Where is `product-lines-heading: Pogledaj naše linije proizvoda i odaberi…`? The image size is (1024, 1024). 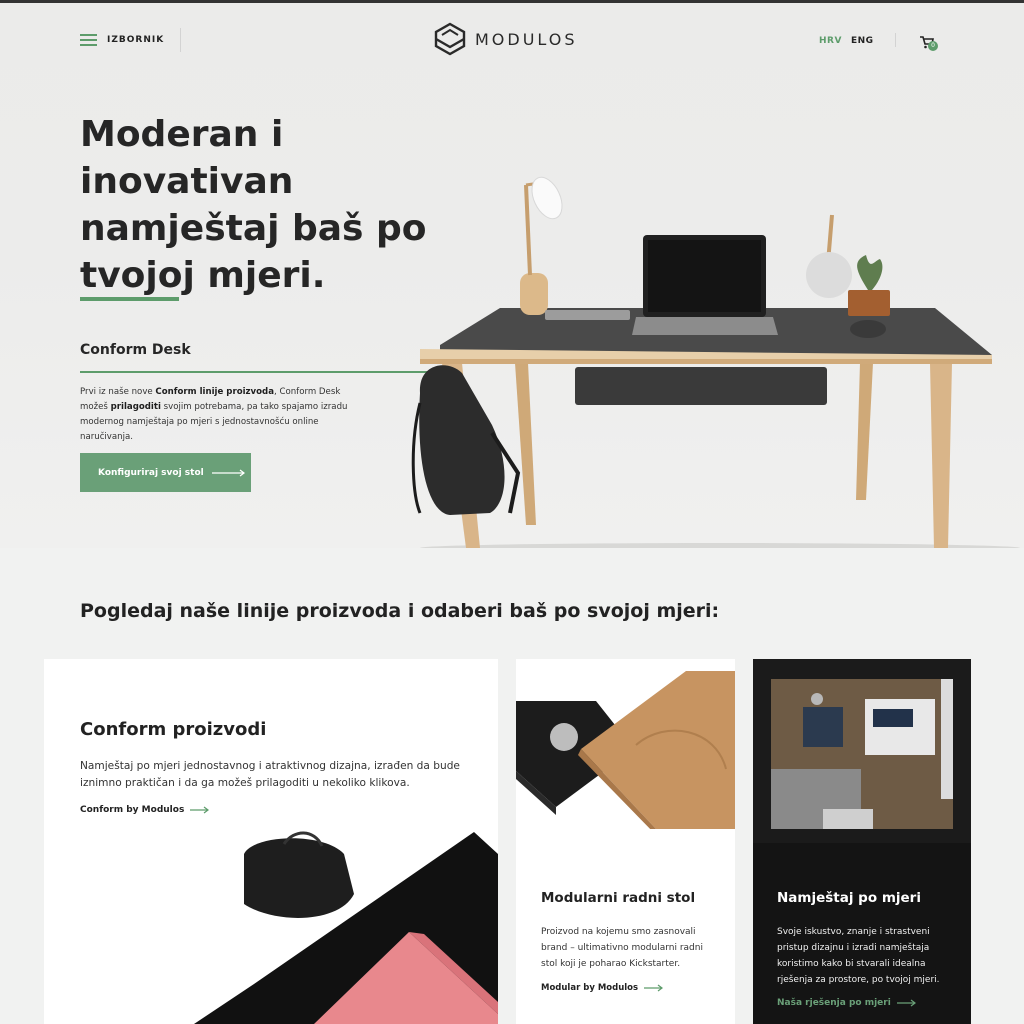
product-lines-heading: Pogledaj naše linije proizvoda i odaberi… is located at coordinates (400, 611).